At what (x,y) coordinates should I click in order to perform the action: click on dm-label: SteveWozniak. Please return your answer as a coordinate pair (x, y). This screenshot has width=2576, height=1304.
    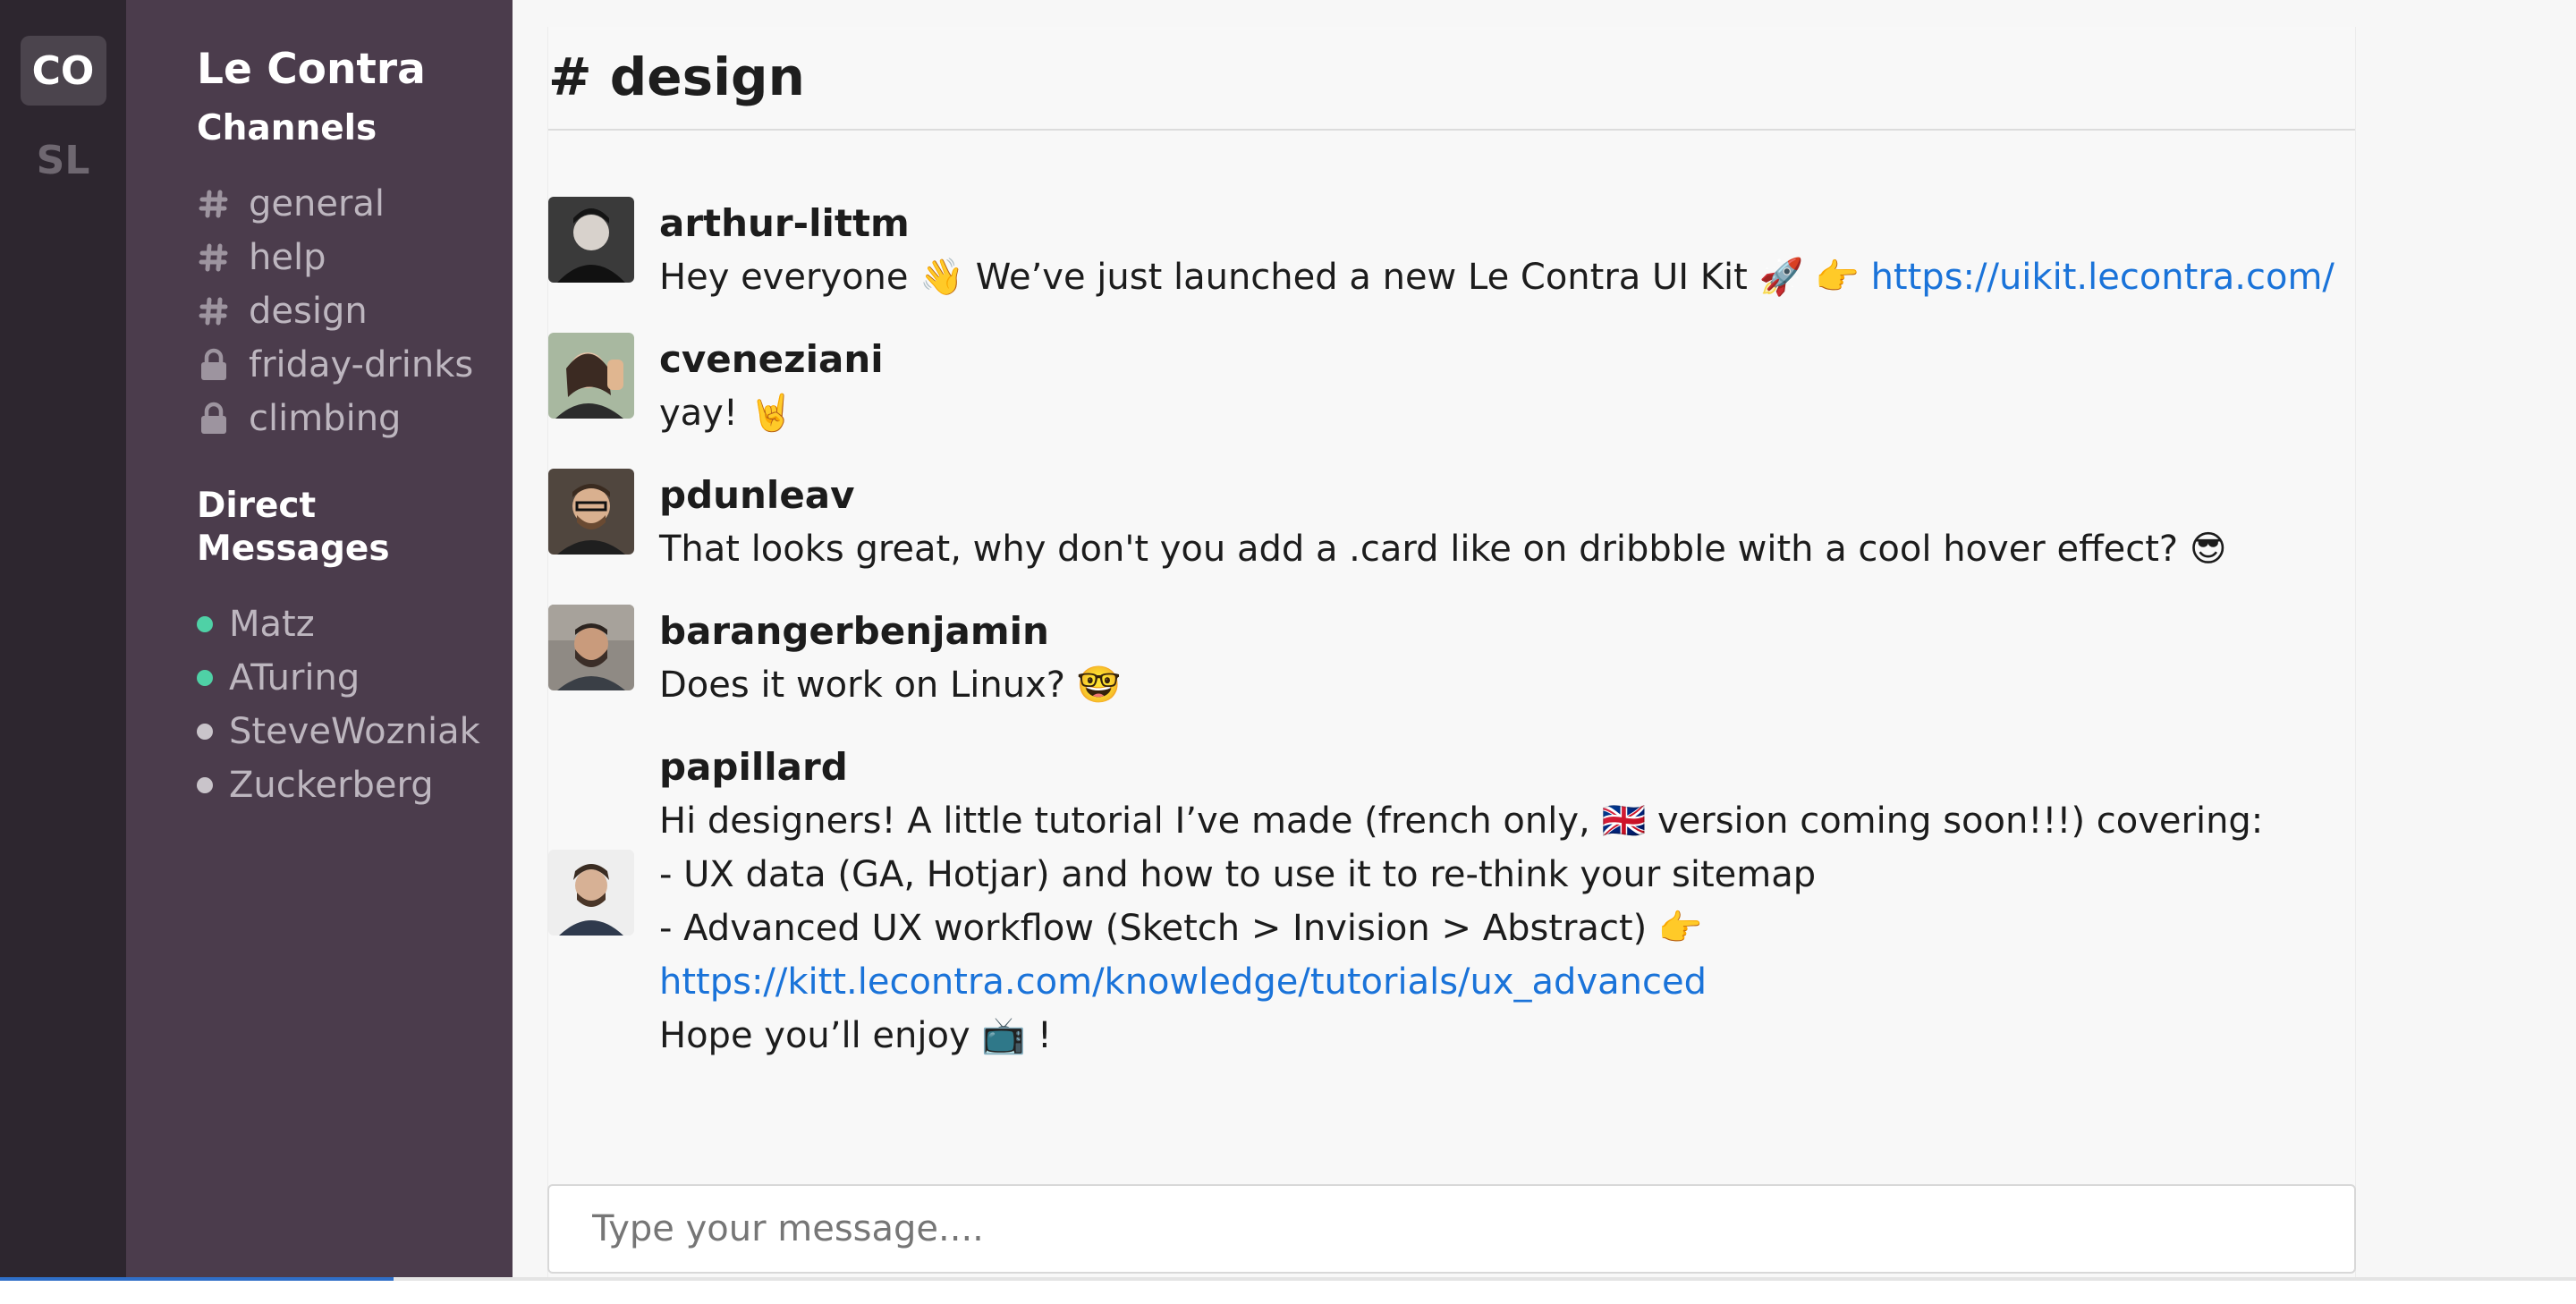
    Looking at the image, I should click on (354, 732).